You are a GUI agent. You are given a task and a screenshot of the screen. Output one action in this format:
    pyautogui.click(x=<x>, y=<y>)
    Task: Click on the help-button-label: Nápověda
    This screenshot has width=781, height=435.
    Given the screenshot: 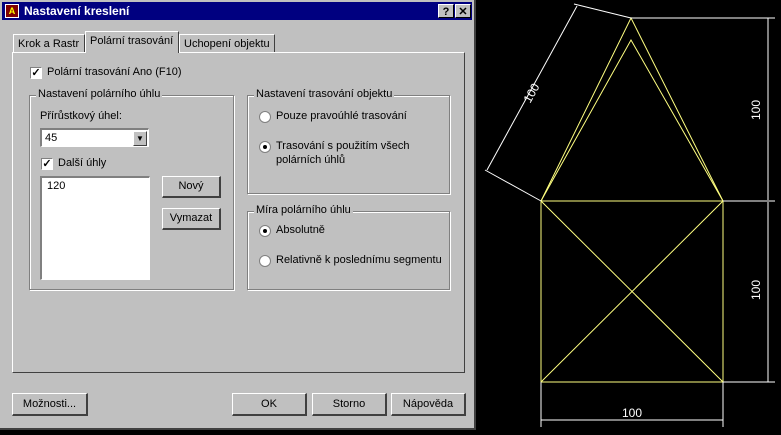 What is the action you would take?
    pyautogui.click(x=428, y=404)
    